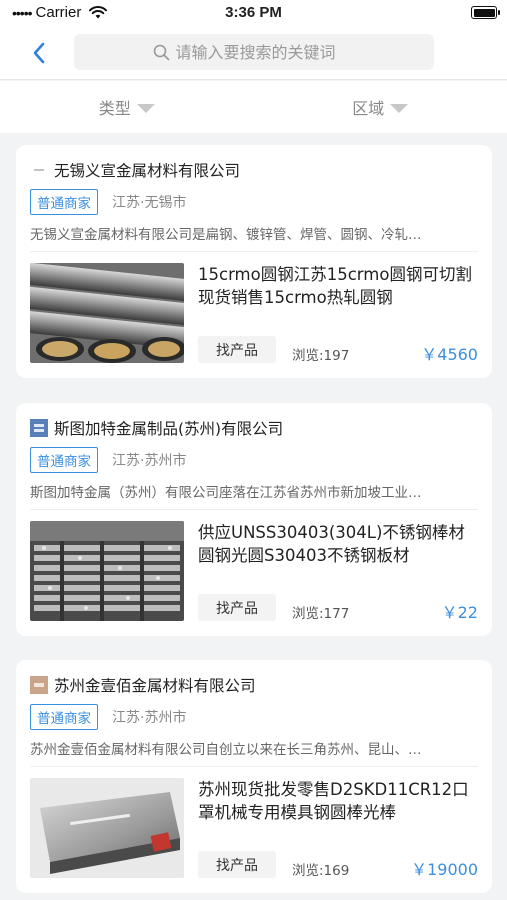  Describe the element at coordinates (338, 544) in the screenshot. I see `product-title: 供应UNSS30403(304L)不锈钢棒材圆钢光圆S30403不锈钢板材` at that location.